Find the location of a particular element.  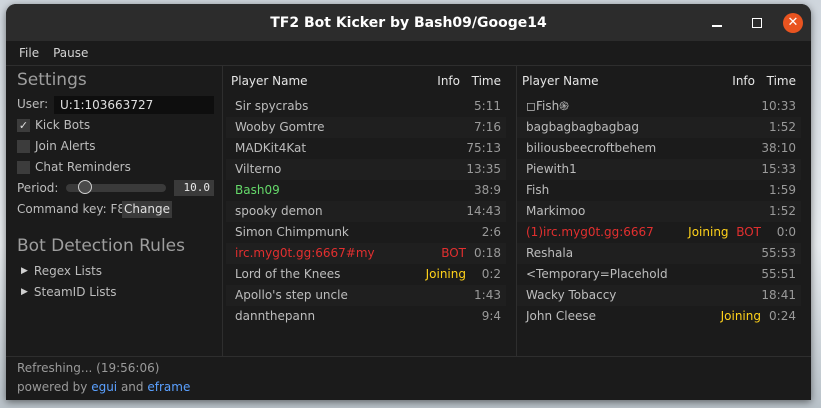

user-field: U:1:103663727 is located at coordinates (134, 105).